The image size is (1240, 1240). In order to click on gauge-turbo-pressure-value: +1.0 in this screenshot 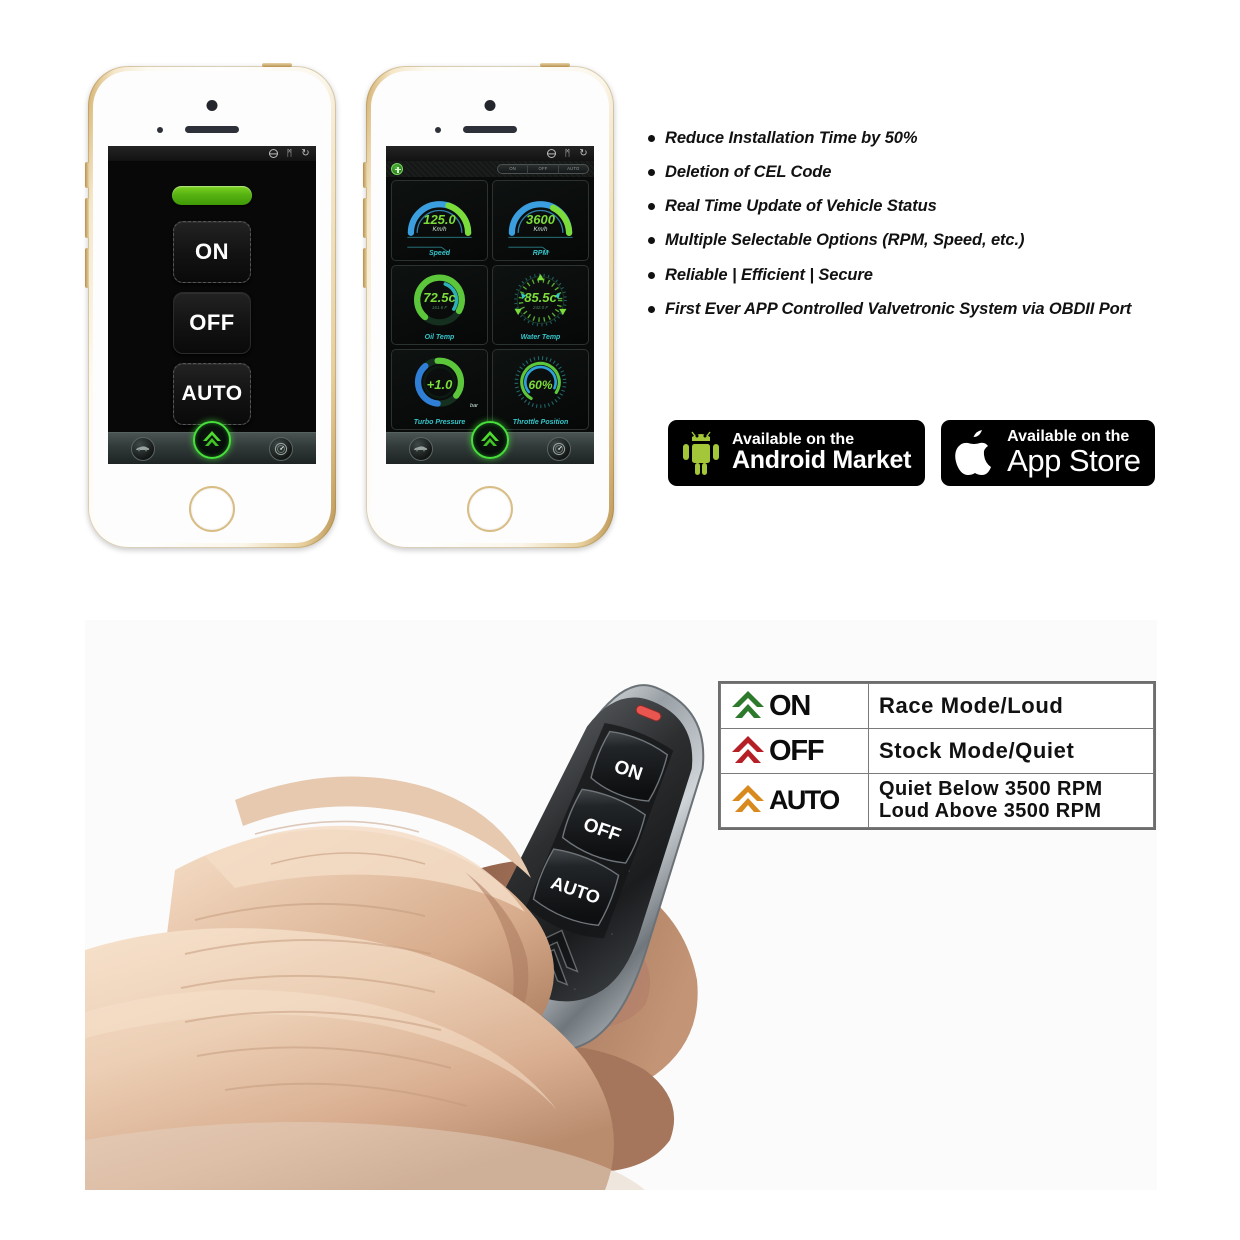, I will do `click(439, 385)`.